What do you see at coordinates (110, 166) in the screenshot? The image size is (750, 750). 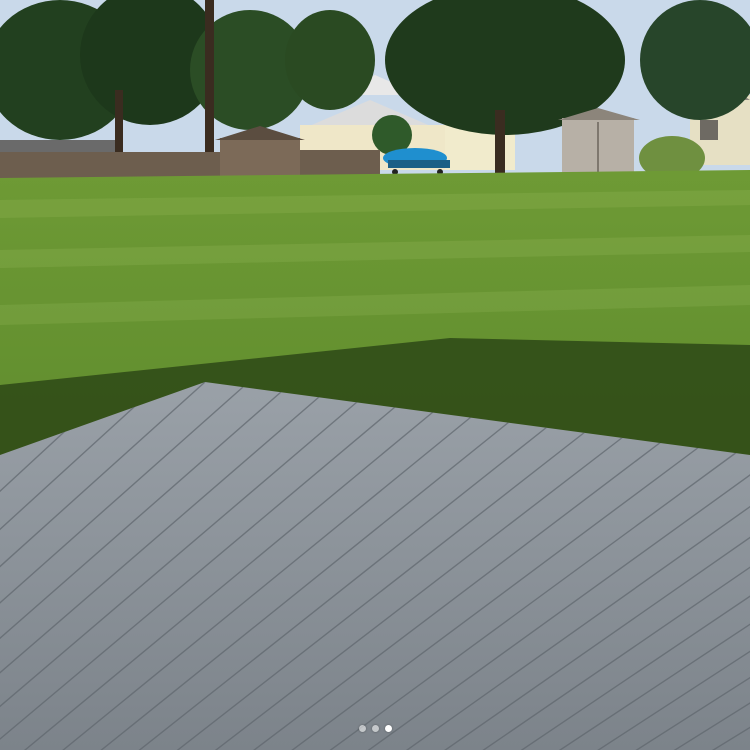 I see `fence` at bounding box center [110, 166].